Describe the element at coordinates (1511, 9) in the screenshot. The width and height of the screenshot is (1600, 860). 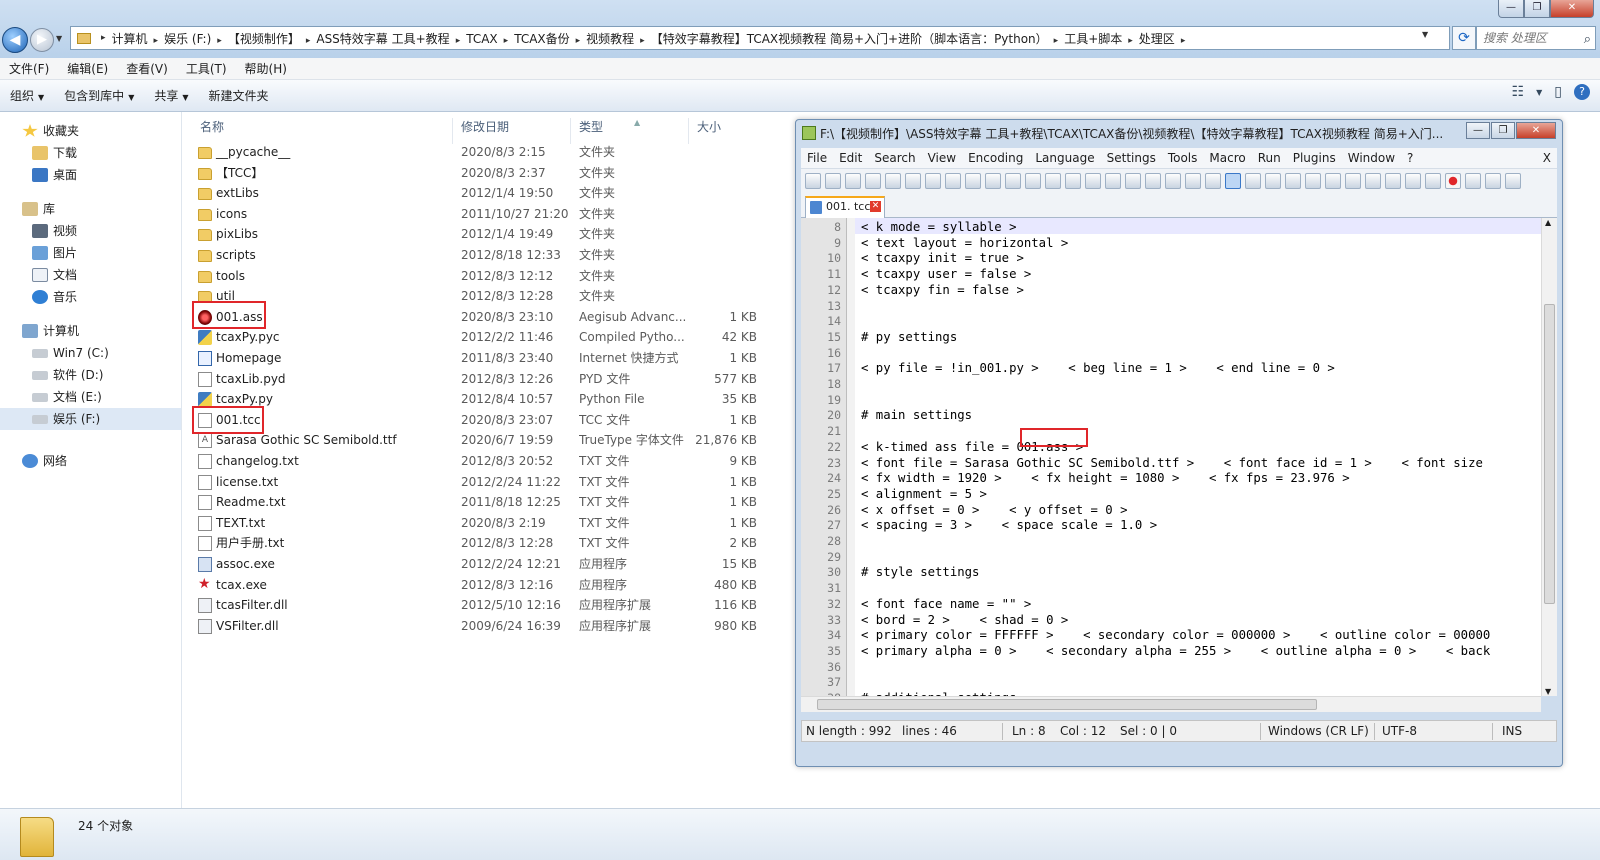
I see `minimize-button: —` at that location.